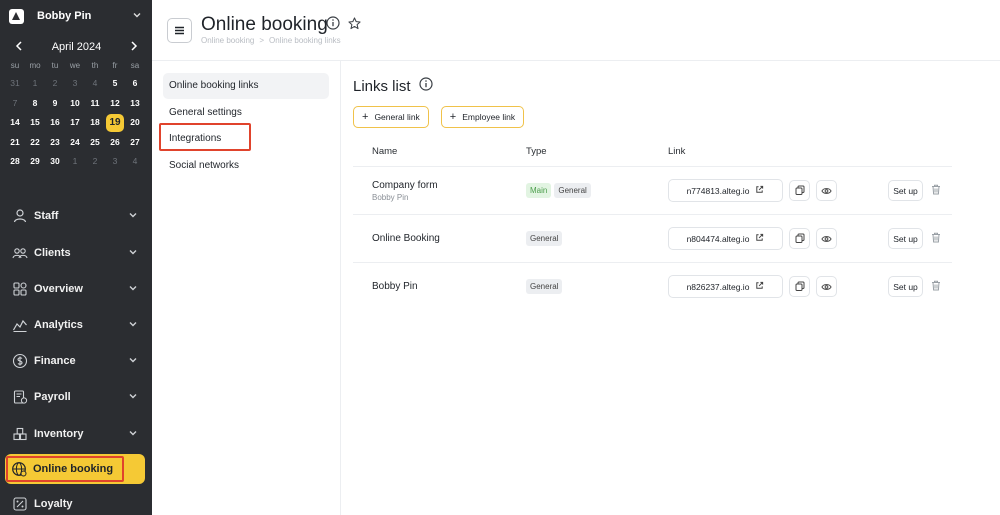 The image size is (1000, 515). What do you see at coordinates (20, 434) in the screenshot?
I see `boxes-icon` at bounding box center [20, 434].